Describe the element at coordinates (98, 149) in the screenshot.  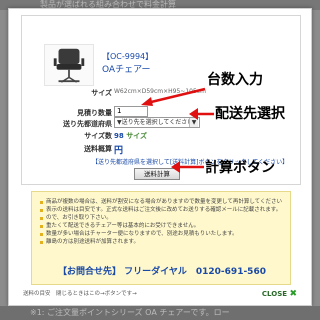
I see `fee-label: 送料概算` at that location.